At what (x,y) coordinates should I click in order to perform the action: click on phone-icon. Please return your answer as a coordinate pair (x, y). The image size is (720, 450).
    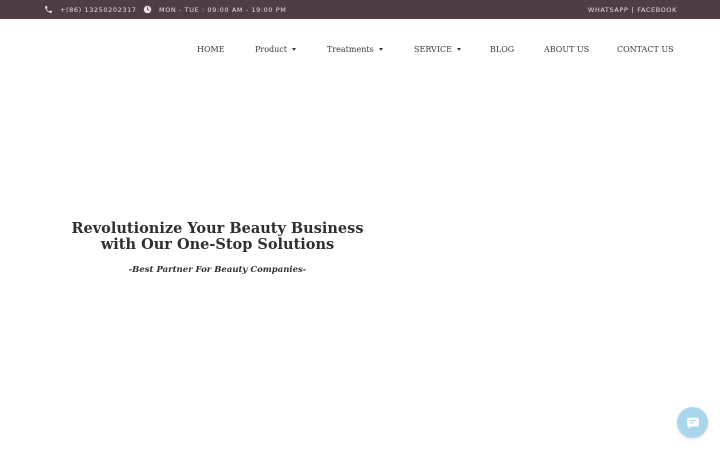
    Looking at the image, I should click on (48, 9).